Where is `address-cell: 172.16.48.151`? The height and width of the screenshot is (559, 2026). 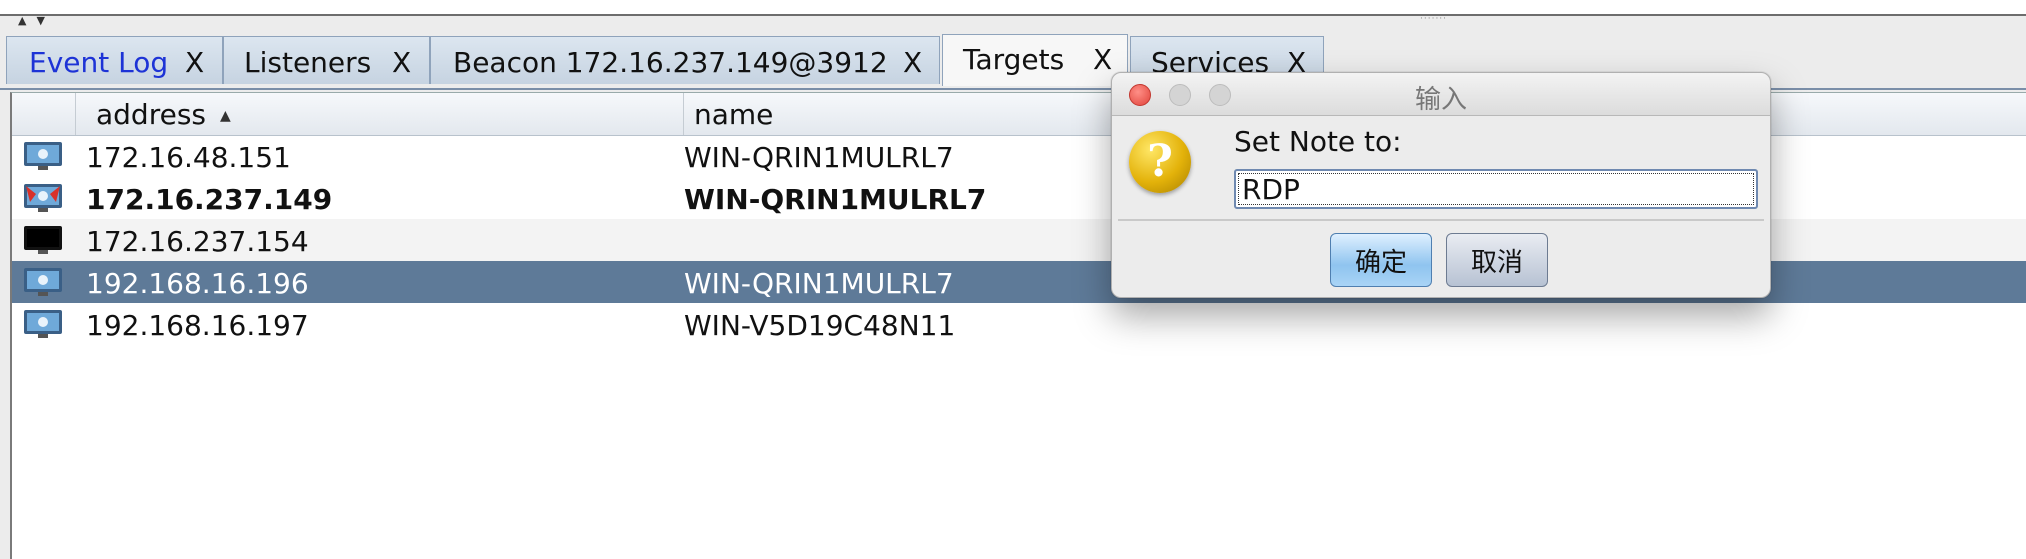
address-cell: 172.16.48.151 is located at coordinates (188, 157).